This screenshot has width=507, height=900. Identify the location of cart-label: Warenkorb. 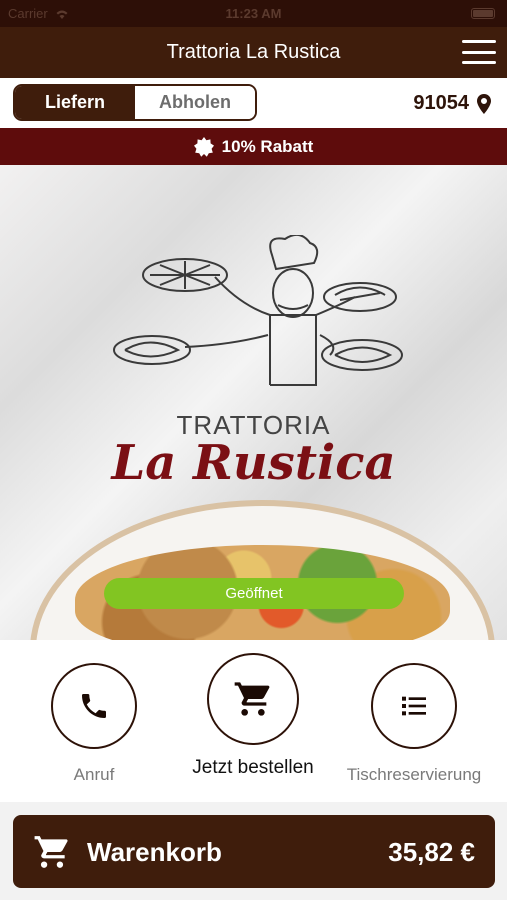
(154, 852).